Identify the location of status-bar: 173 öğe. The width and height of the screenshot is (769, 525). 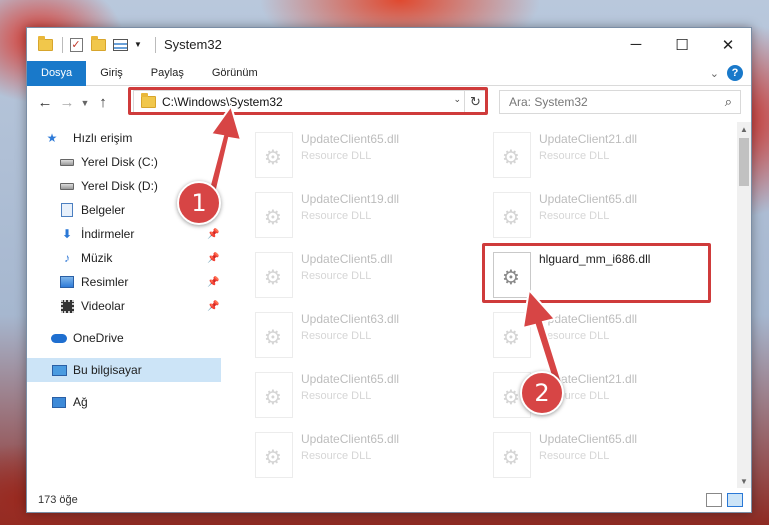
(389, 500).